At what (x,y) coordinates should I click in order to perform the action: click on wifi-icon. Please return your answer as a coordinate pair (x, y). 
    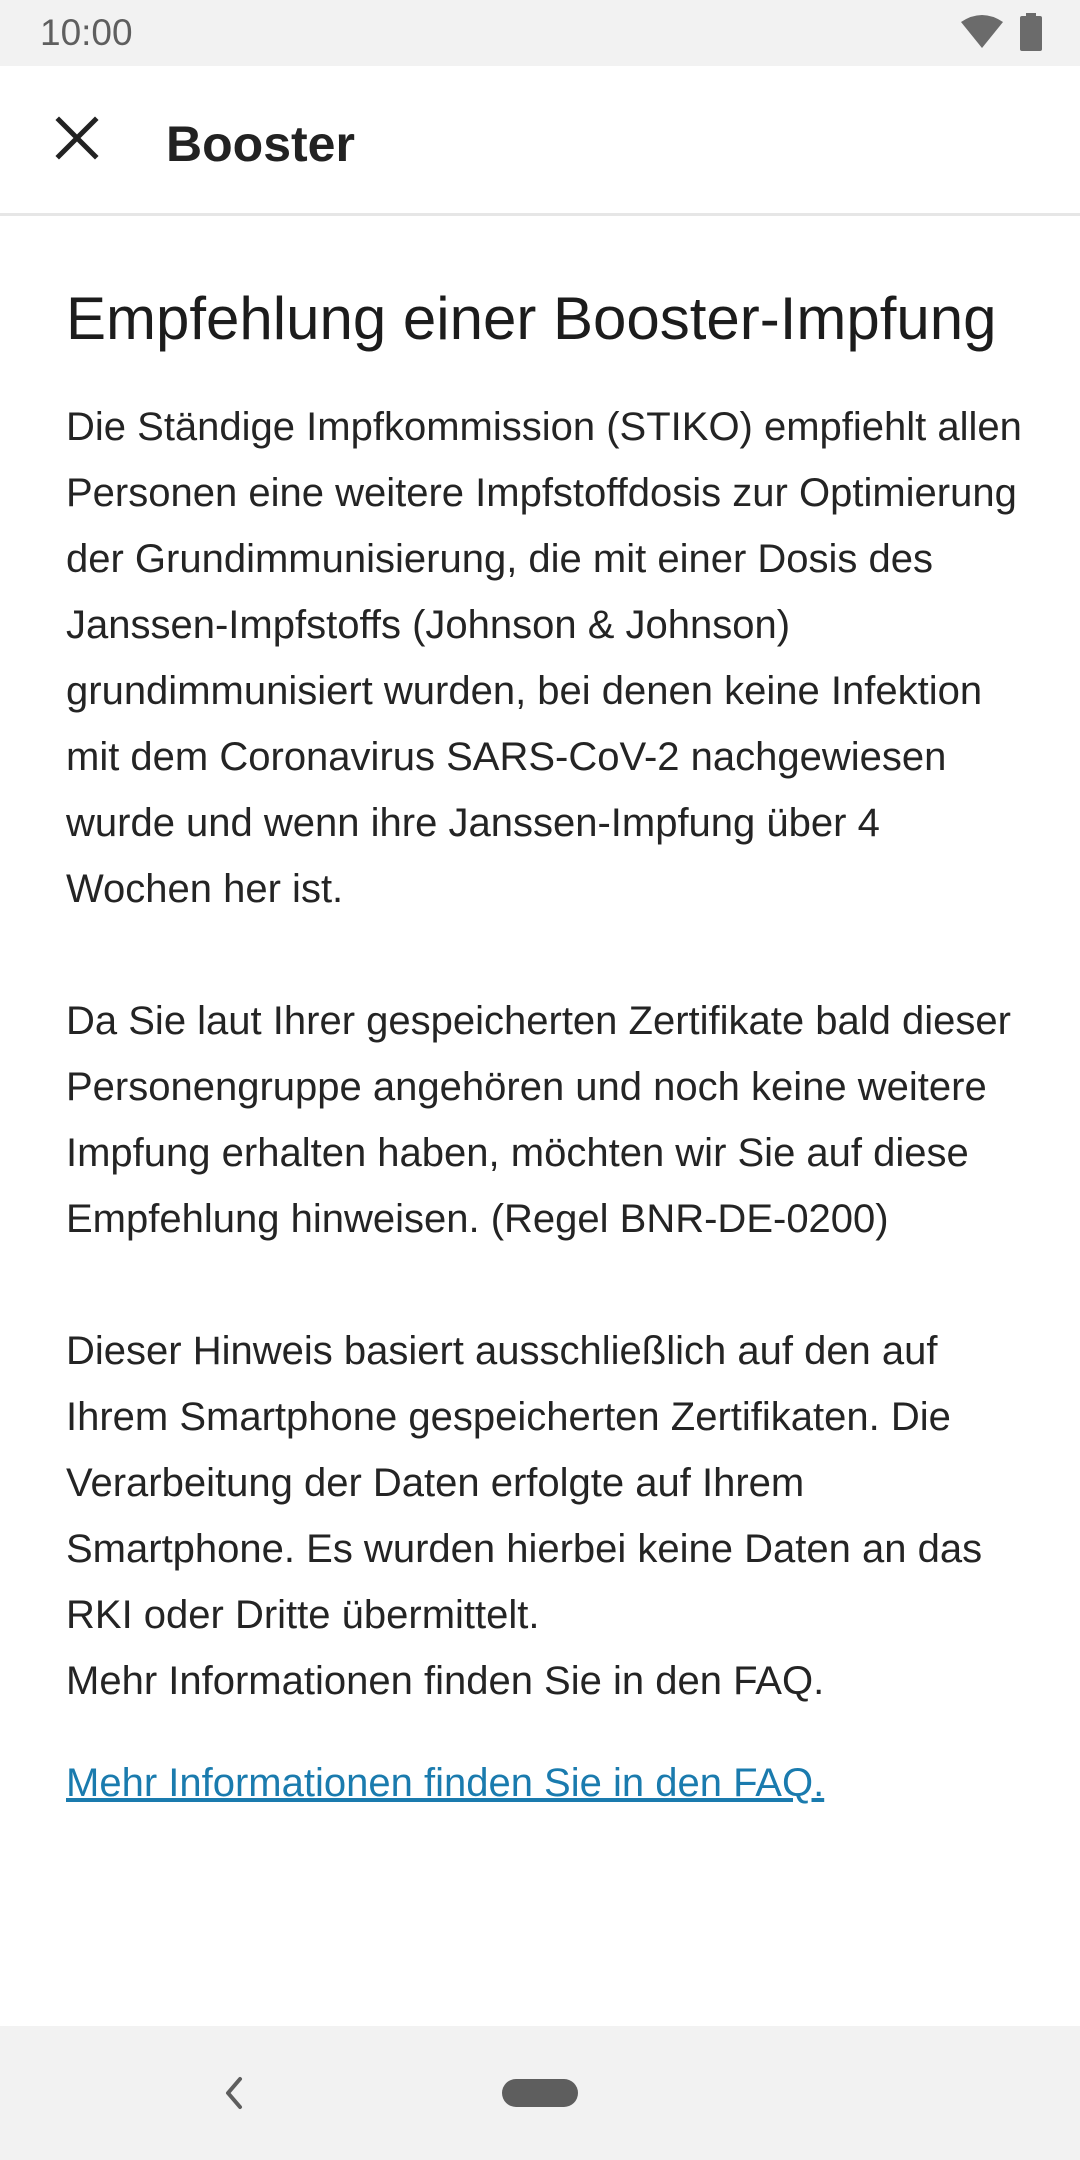
    Looking at the image, I should click on (982, 34).